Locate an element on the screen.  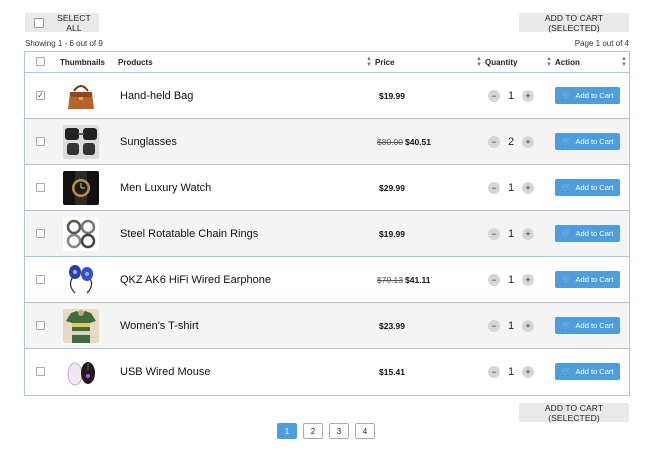
page-button: 4 is located at coordinates (365, 431).